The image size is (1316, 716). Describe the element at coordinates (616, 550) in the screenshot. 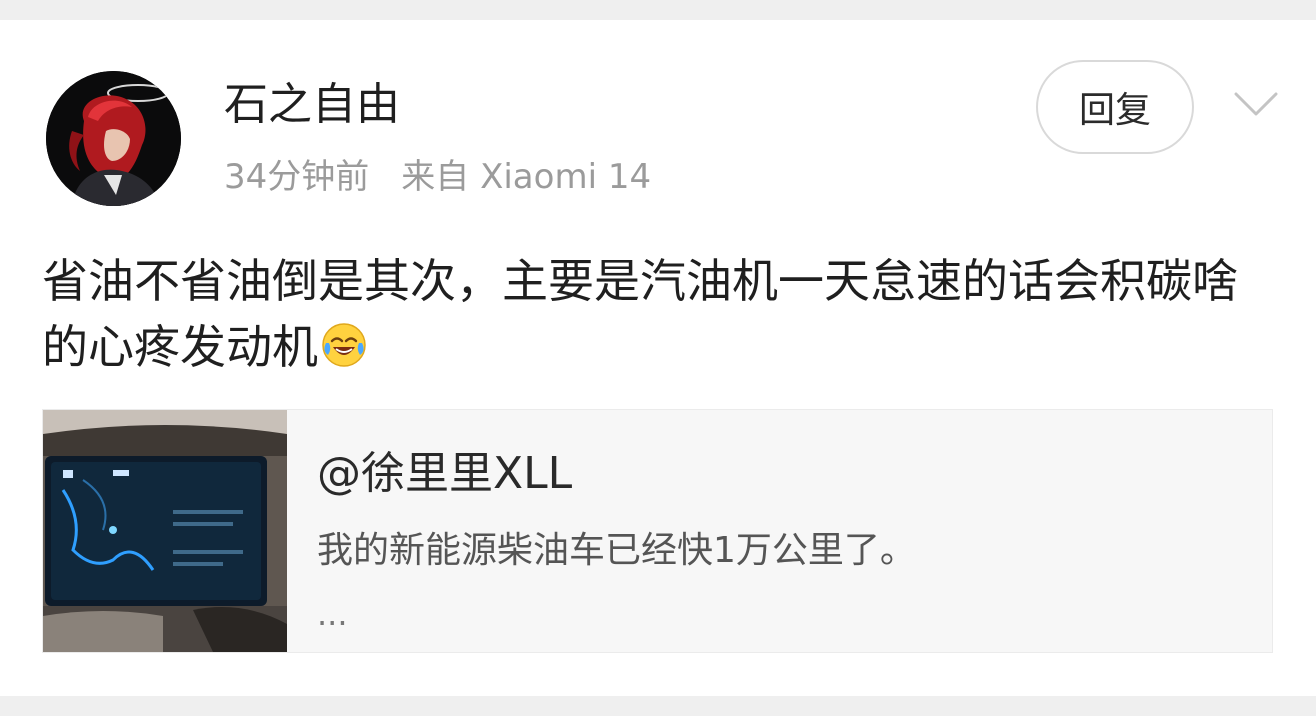

I see `quoted-text: 我的新能源柴油车已经快1万公里了。` at that location.